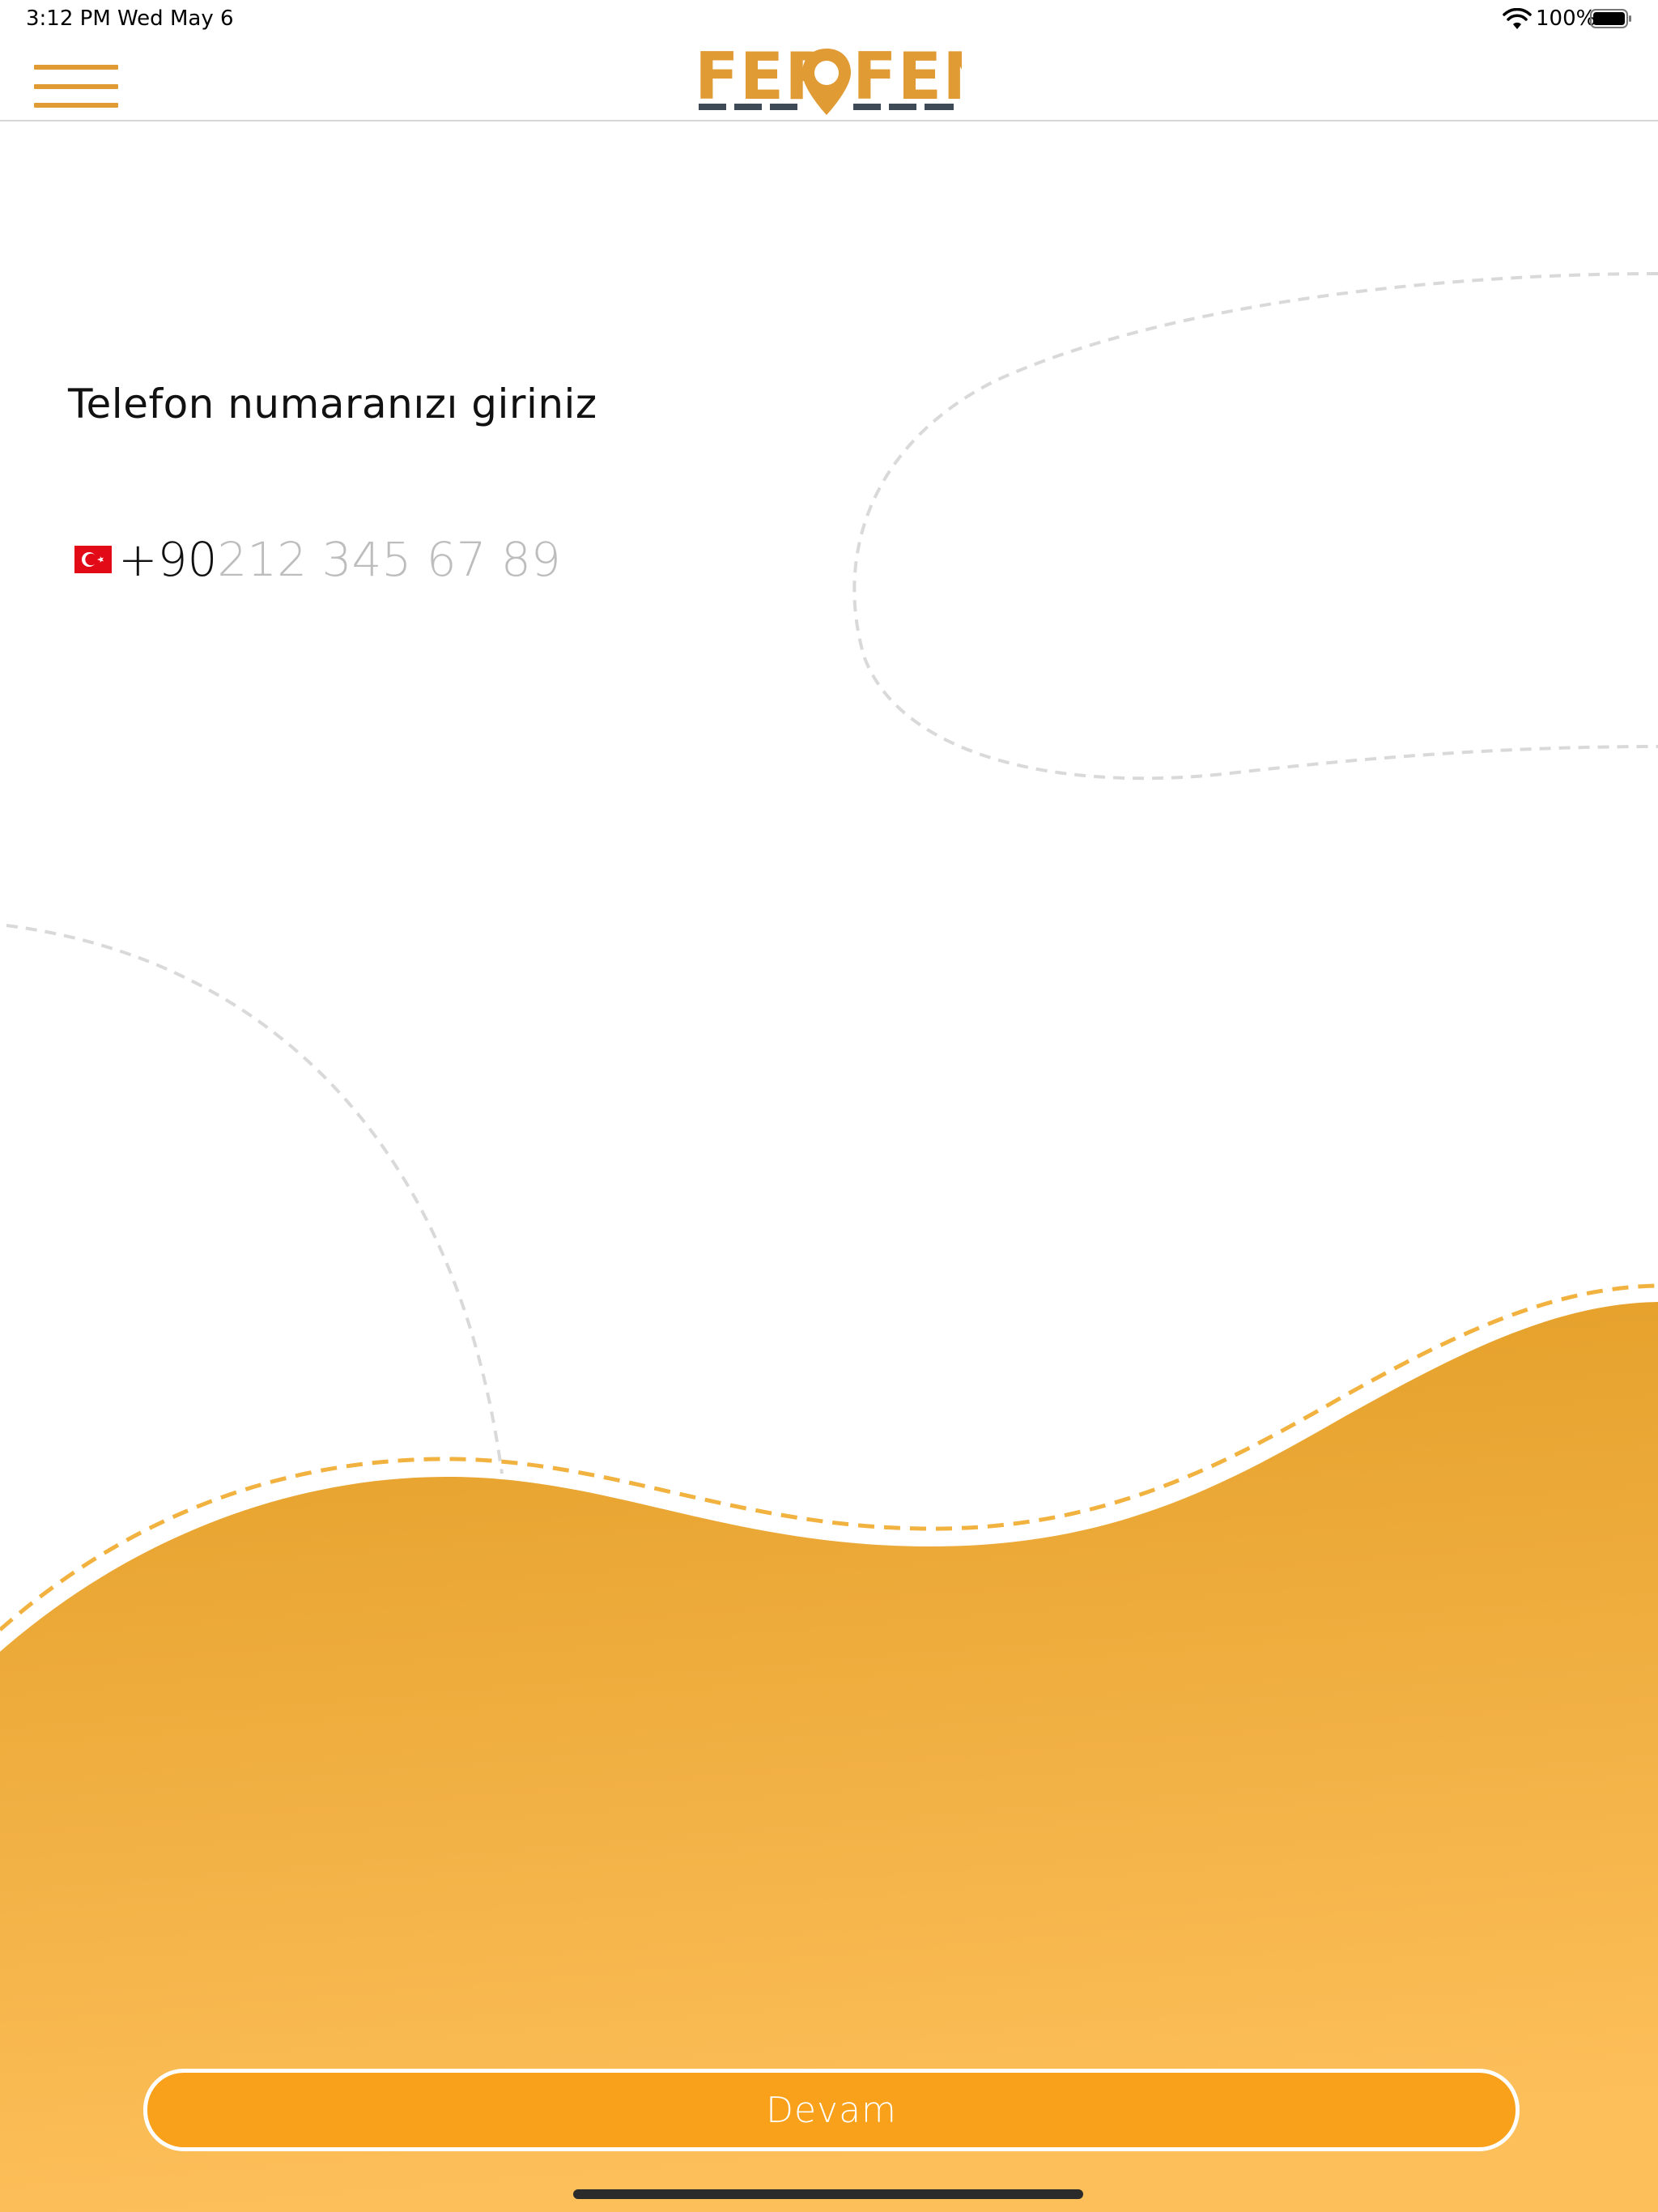  What do you see at coordinates (1517, 19) in the screenshot?
I see `wifi-icon` at bounding box center [1517, 19].